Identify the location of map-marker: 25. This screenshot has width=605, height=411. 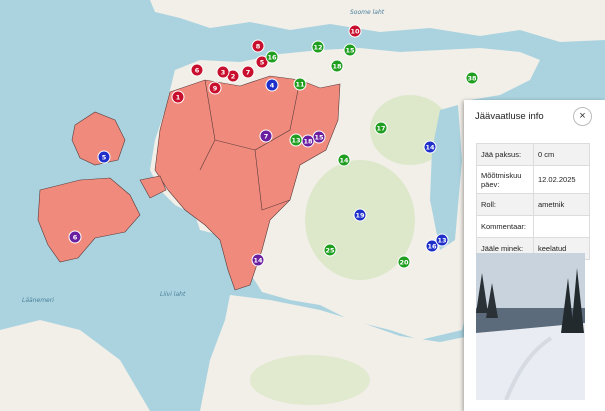
(330, 250).